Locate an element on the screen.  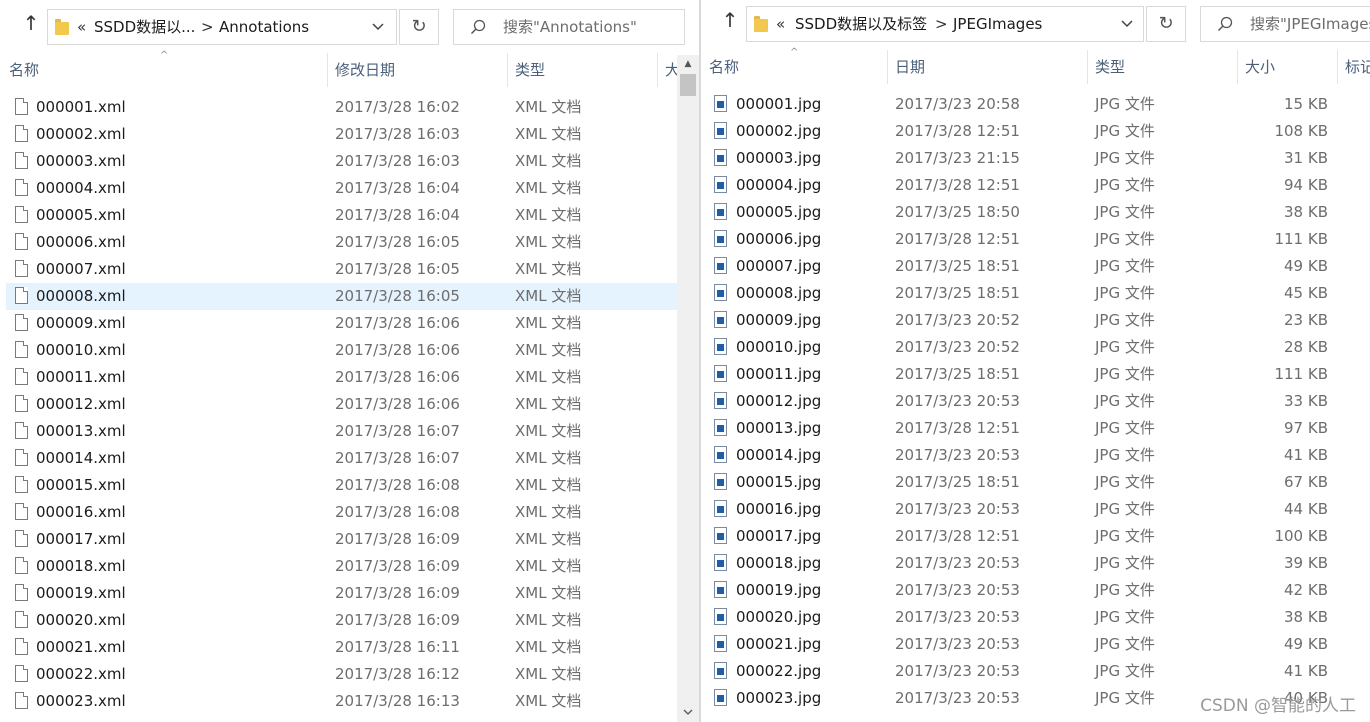
file-row: 000014.xml 2017/3/28 16:07 XML 文档 is located at coordinates (341, 458).